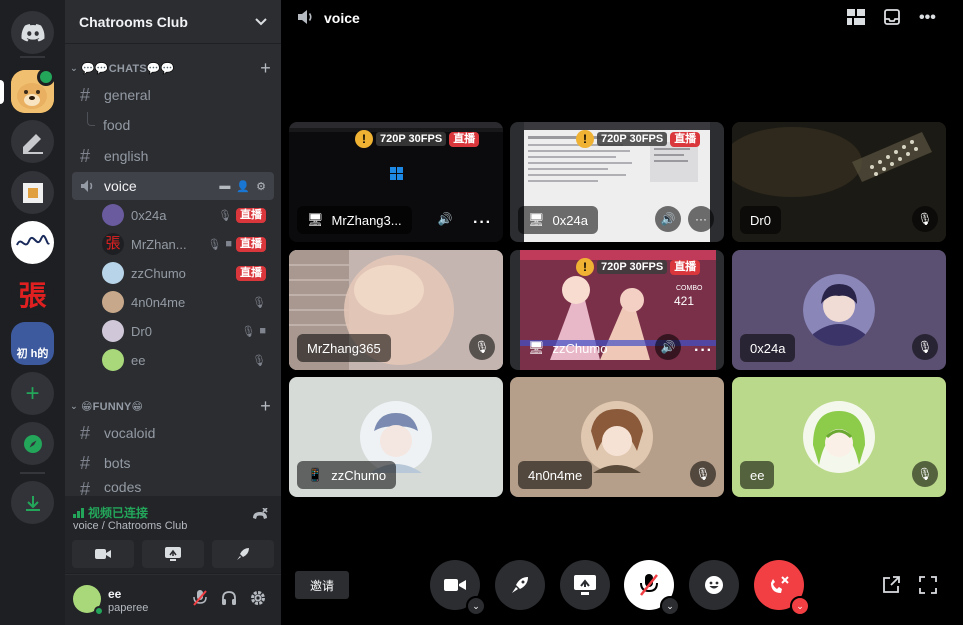 The image size is (963, 625). What do you see at coordinates (130, 526) in the screenshot?
I see `voice-location: voice / Chatrooms Club` at bounding box center [130, 526].